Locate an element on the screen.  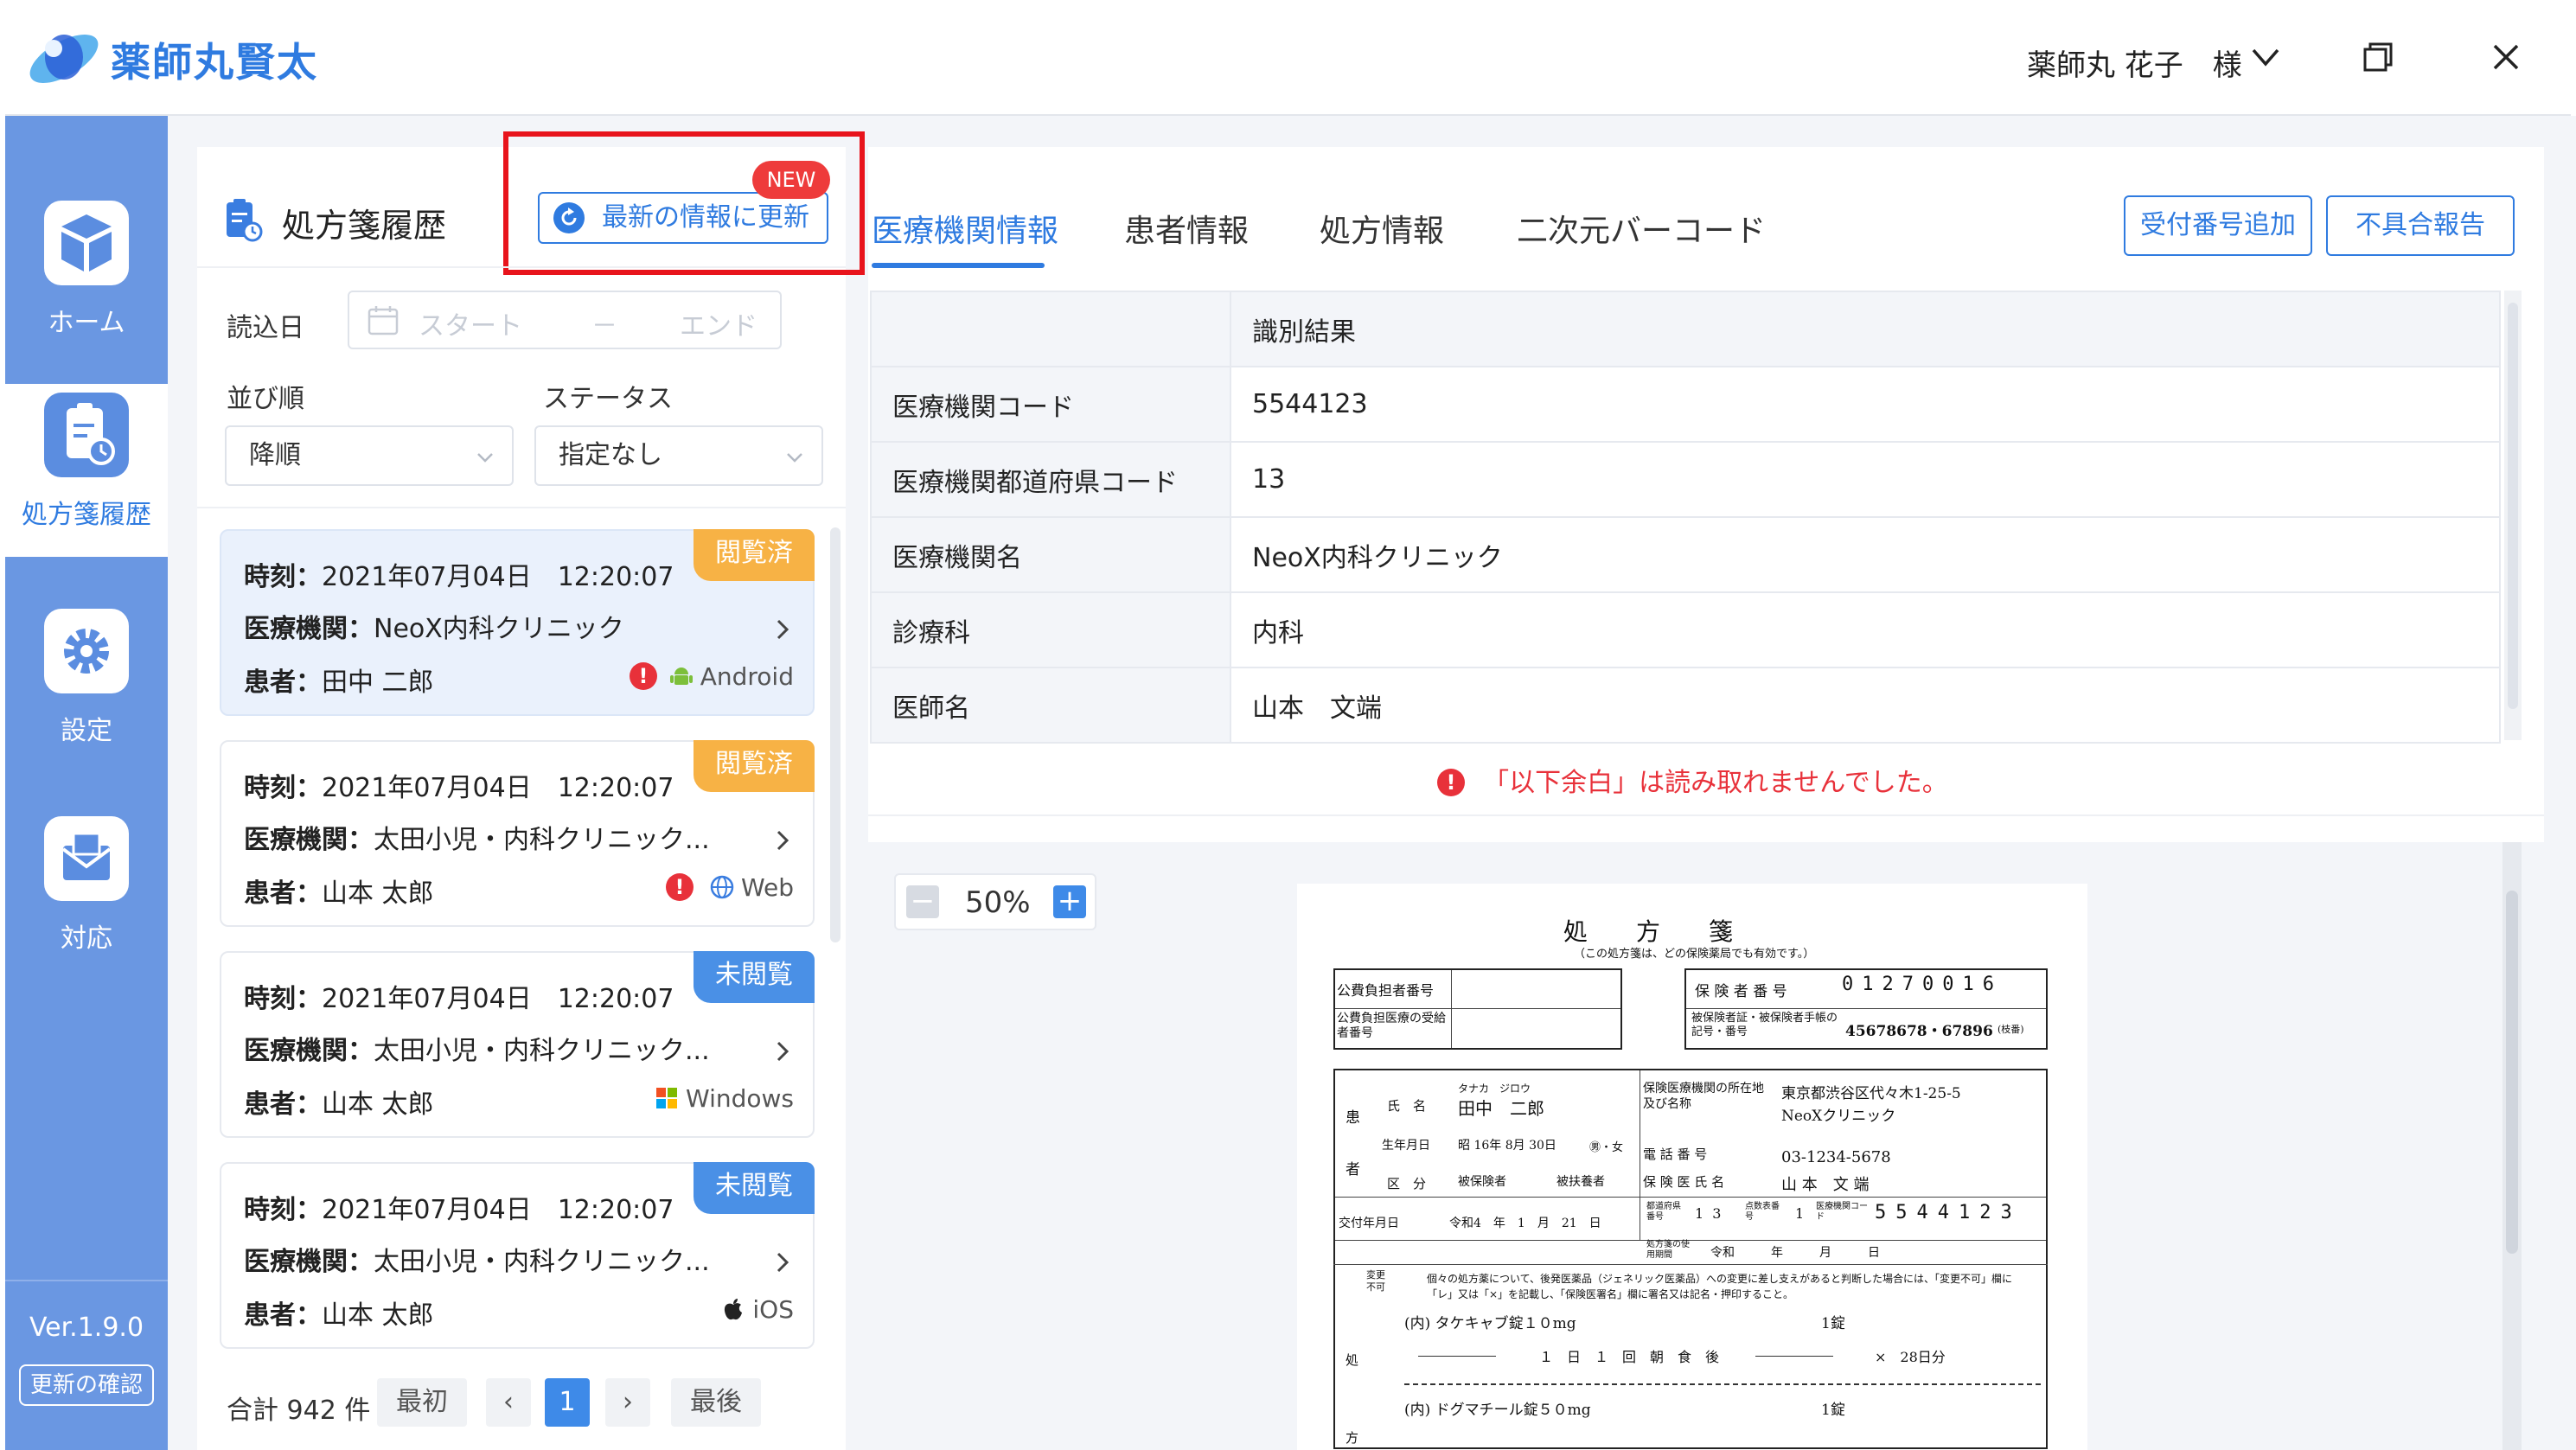
page-last-button: 最後 is located at coordinates (716, 1402).